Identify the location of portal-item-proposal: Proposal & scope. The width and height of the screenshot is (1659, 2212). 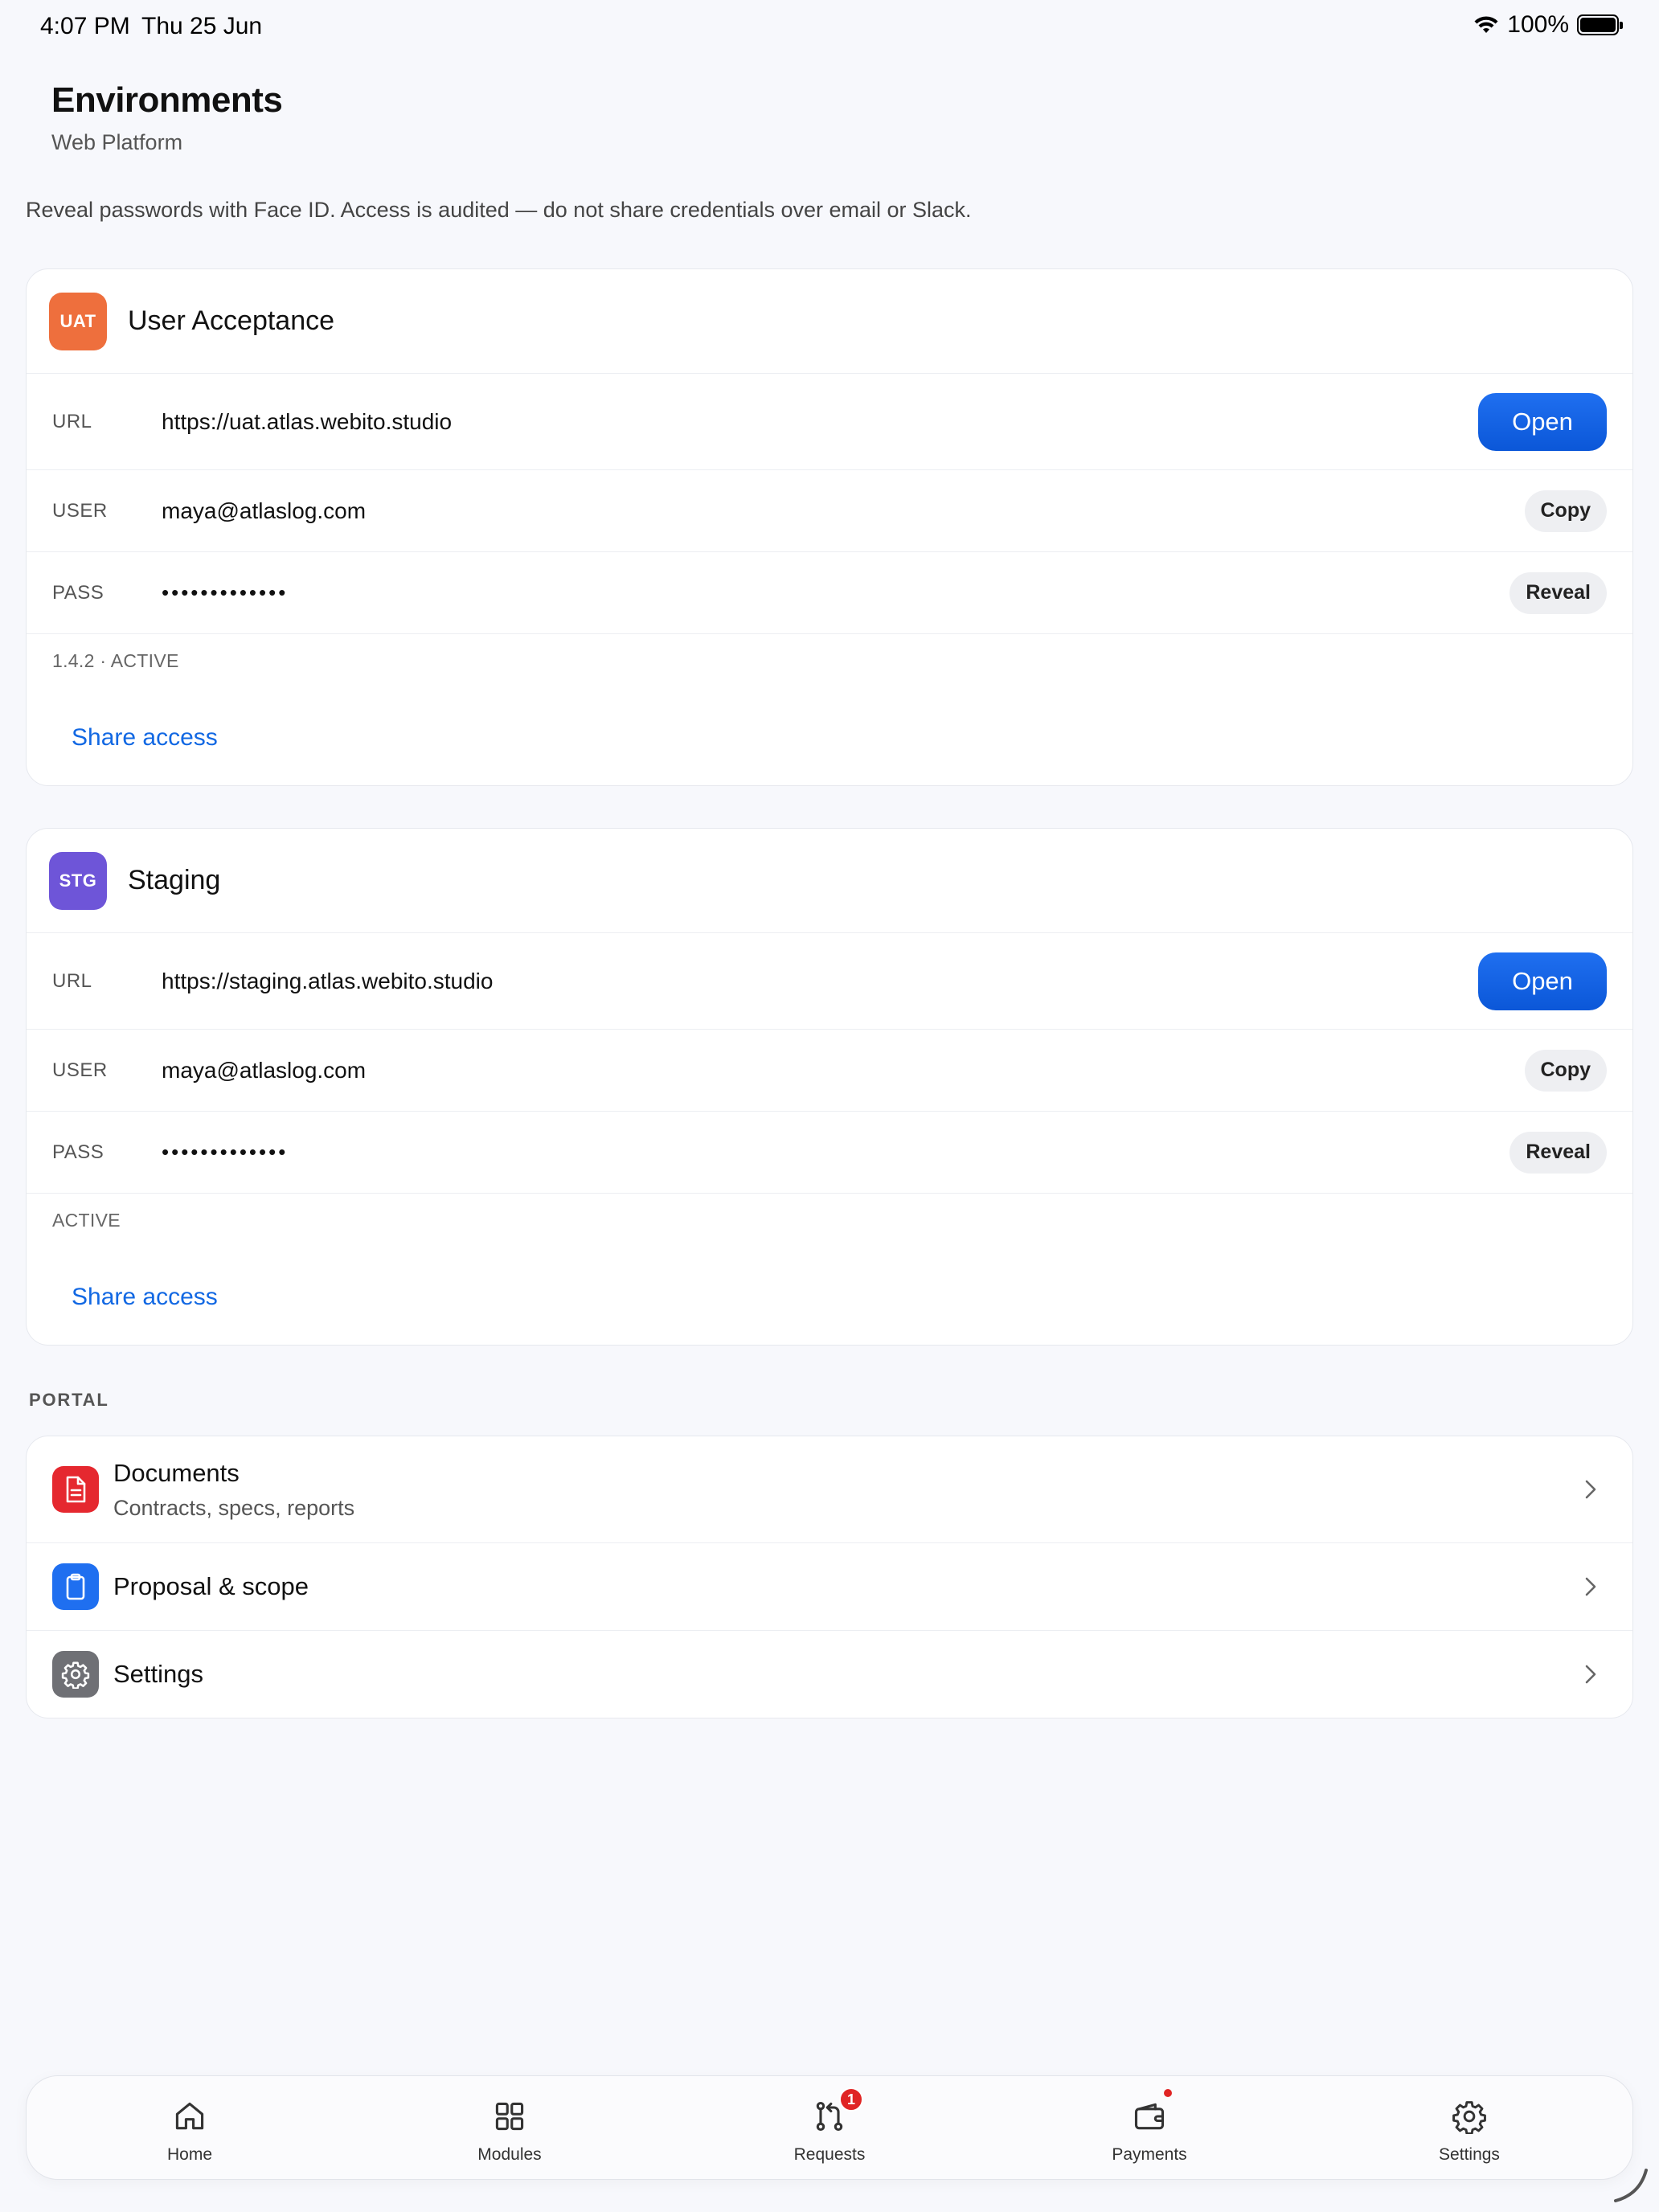
(829, 1587).